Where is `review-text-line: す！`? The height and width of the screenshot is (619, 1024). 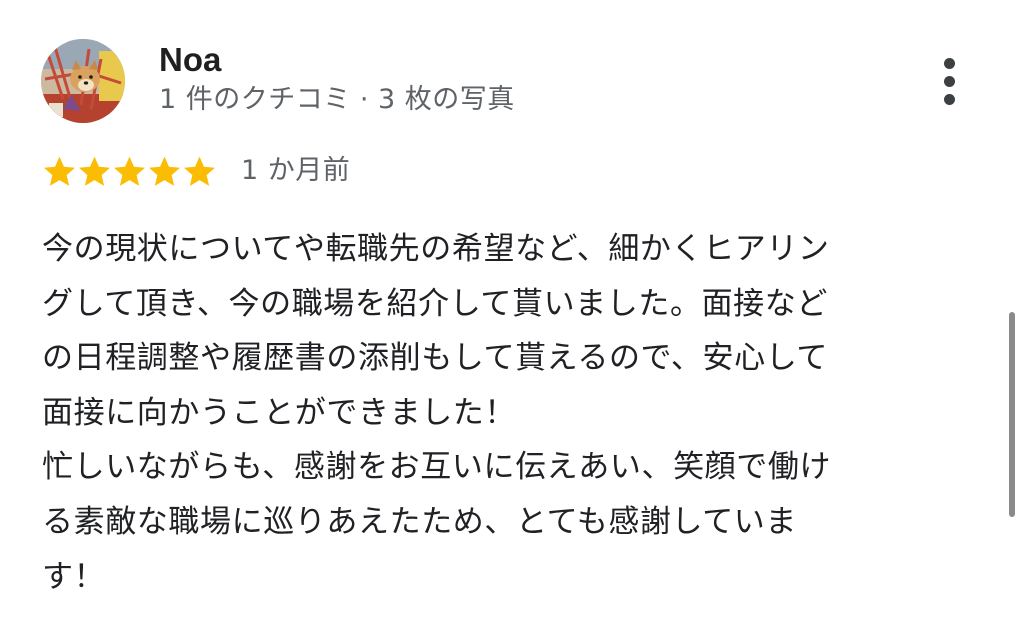 review-text-line: す！ is located at coordinates (74, 576).